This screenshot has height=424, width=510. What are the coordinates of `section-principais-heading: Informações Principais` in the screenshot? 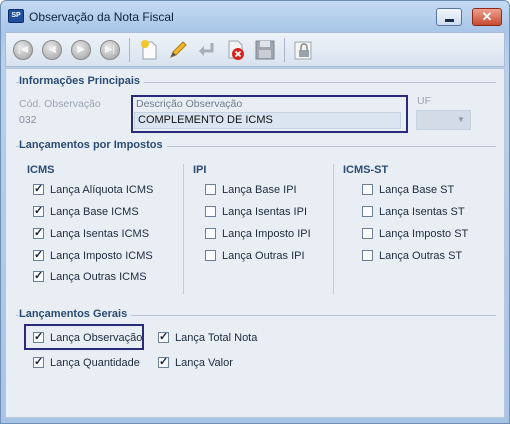 It's located at (82, 81).